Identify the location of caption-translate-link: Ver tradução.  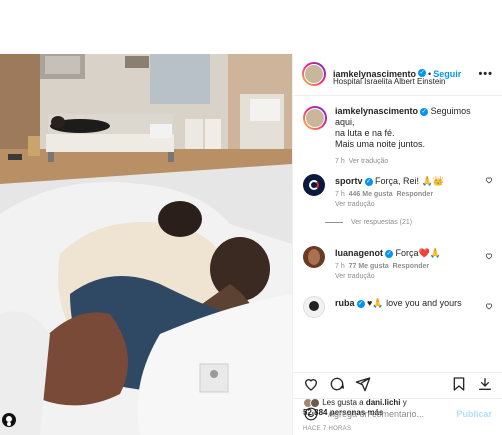
(369, 161).